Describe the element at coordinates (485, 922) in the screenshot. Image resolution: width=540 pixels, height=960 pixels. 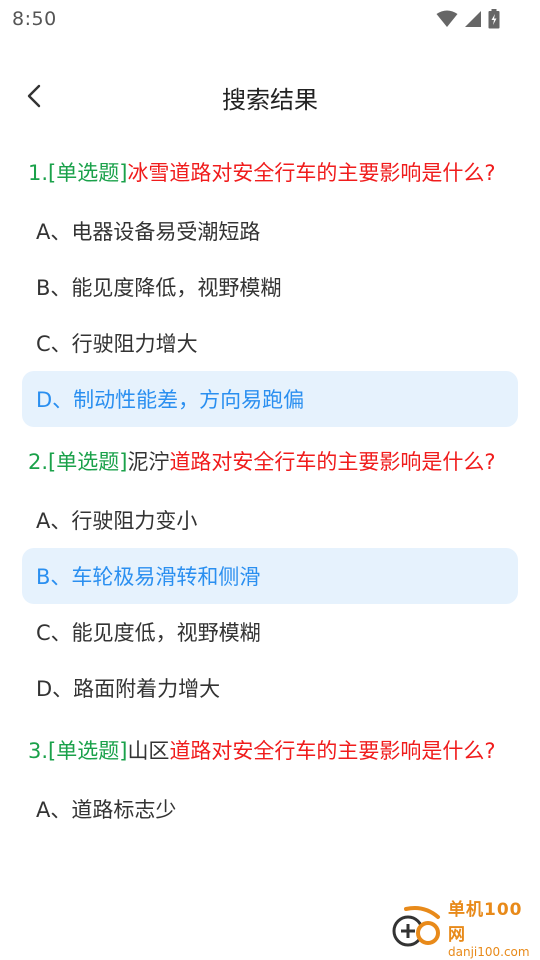
I see `watermark-site-name: 单机100网` at that location.